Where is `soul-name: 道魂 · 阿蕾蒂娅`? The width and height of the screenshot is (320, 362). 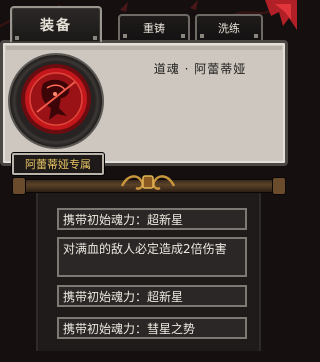 soul-name: 道魂 · 阿蕾蒂娅 is located at coordinates (200, 69).